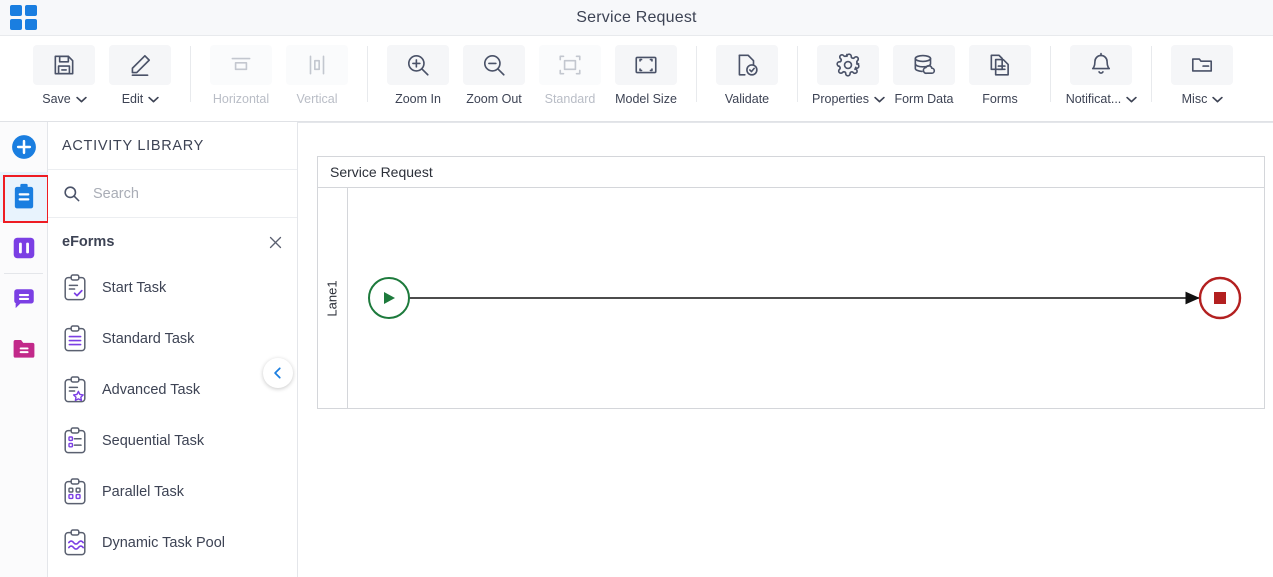  I want to click on close-icon, so click(275, 242).